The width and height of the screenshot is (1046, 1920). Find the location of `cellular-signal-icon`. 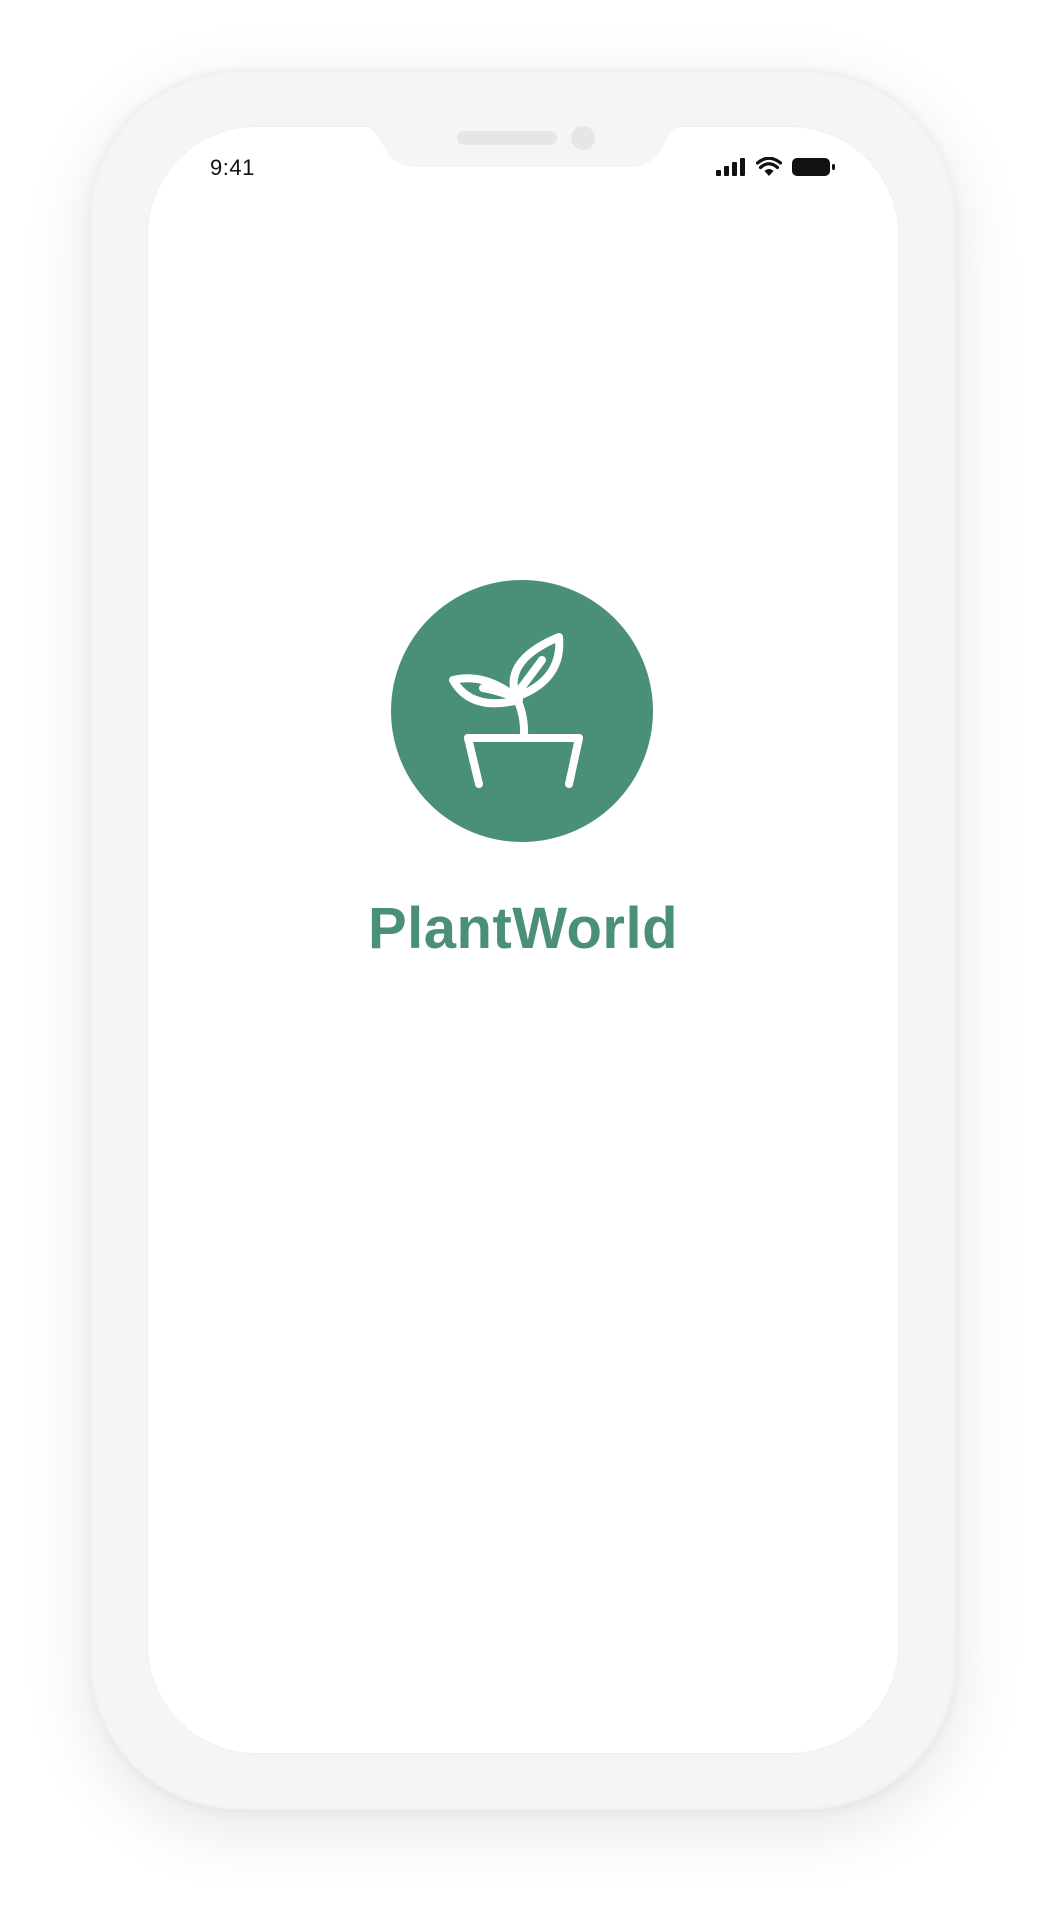

cellular-signal-icon is located at coordinates (730, 167).